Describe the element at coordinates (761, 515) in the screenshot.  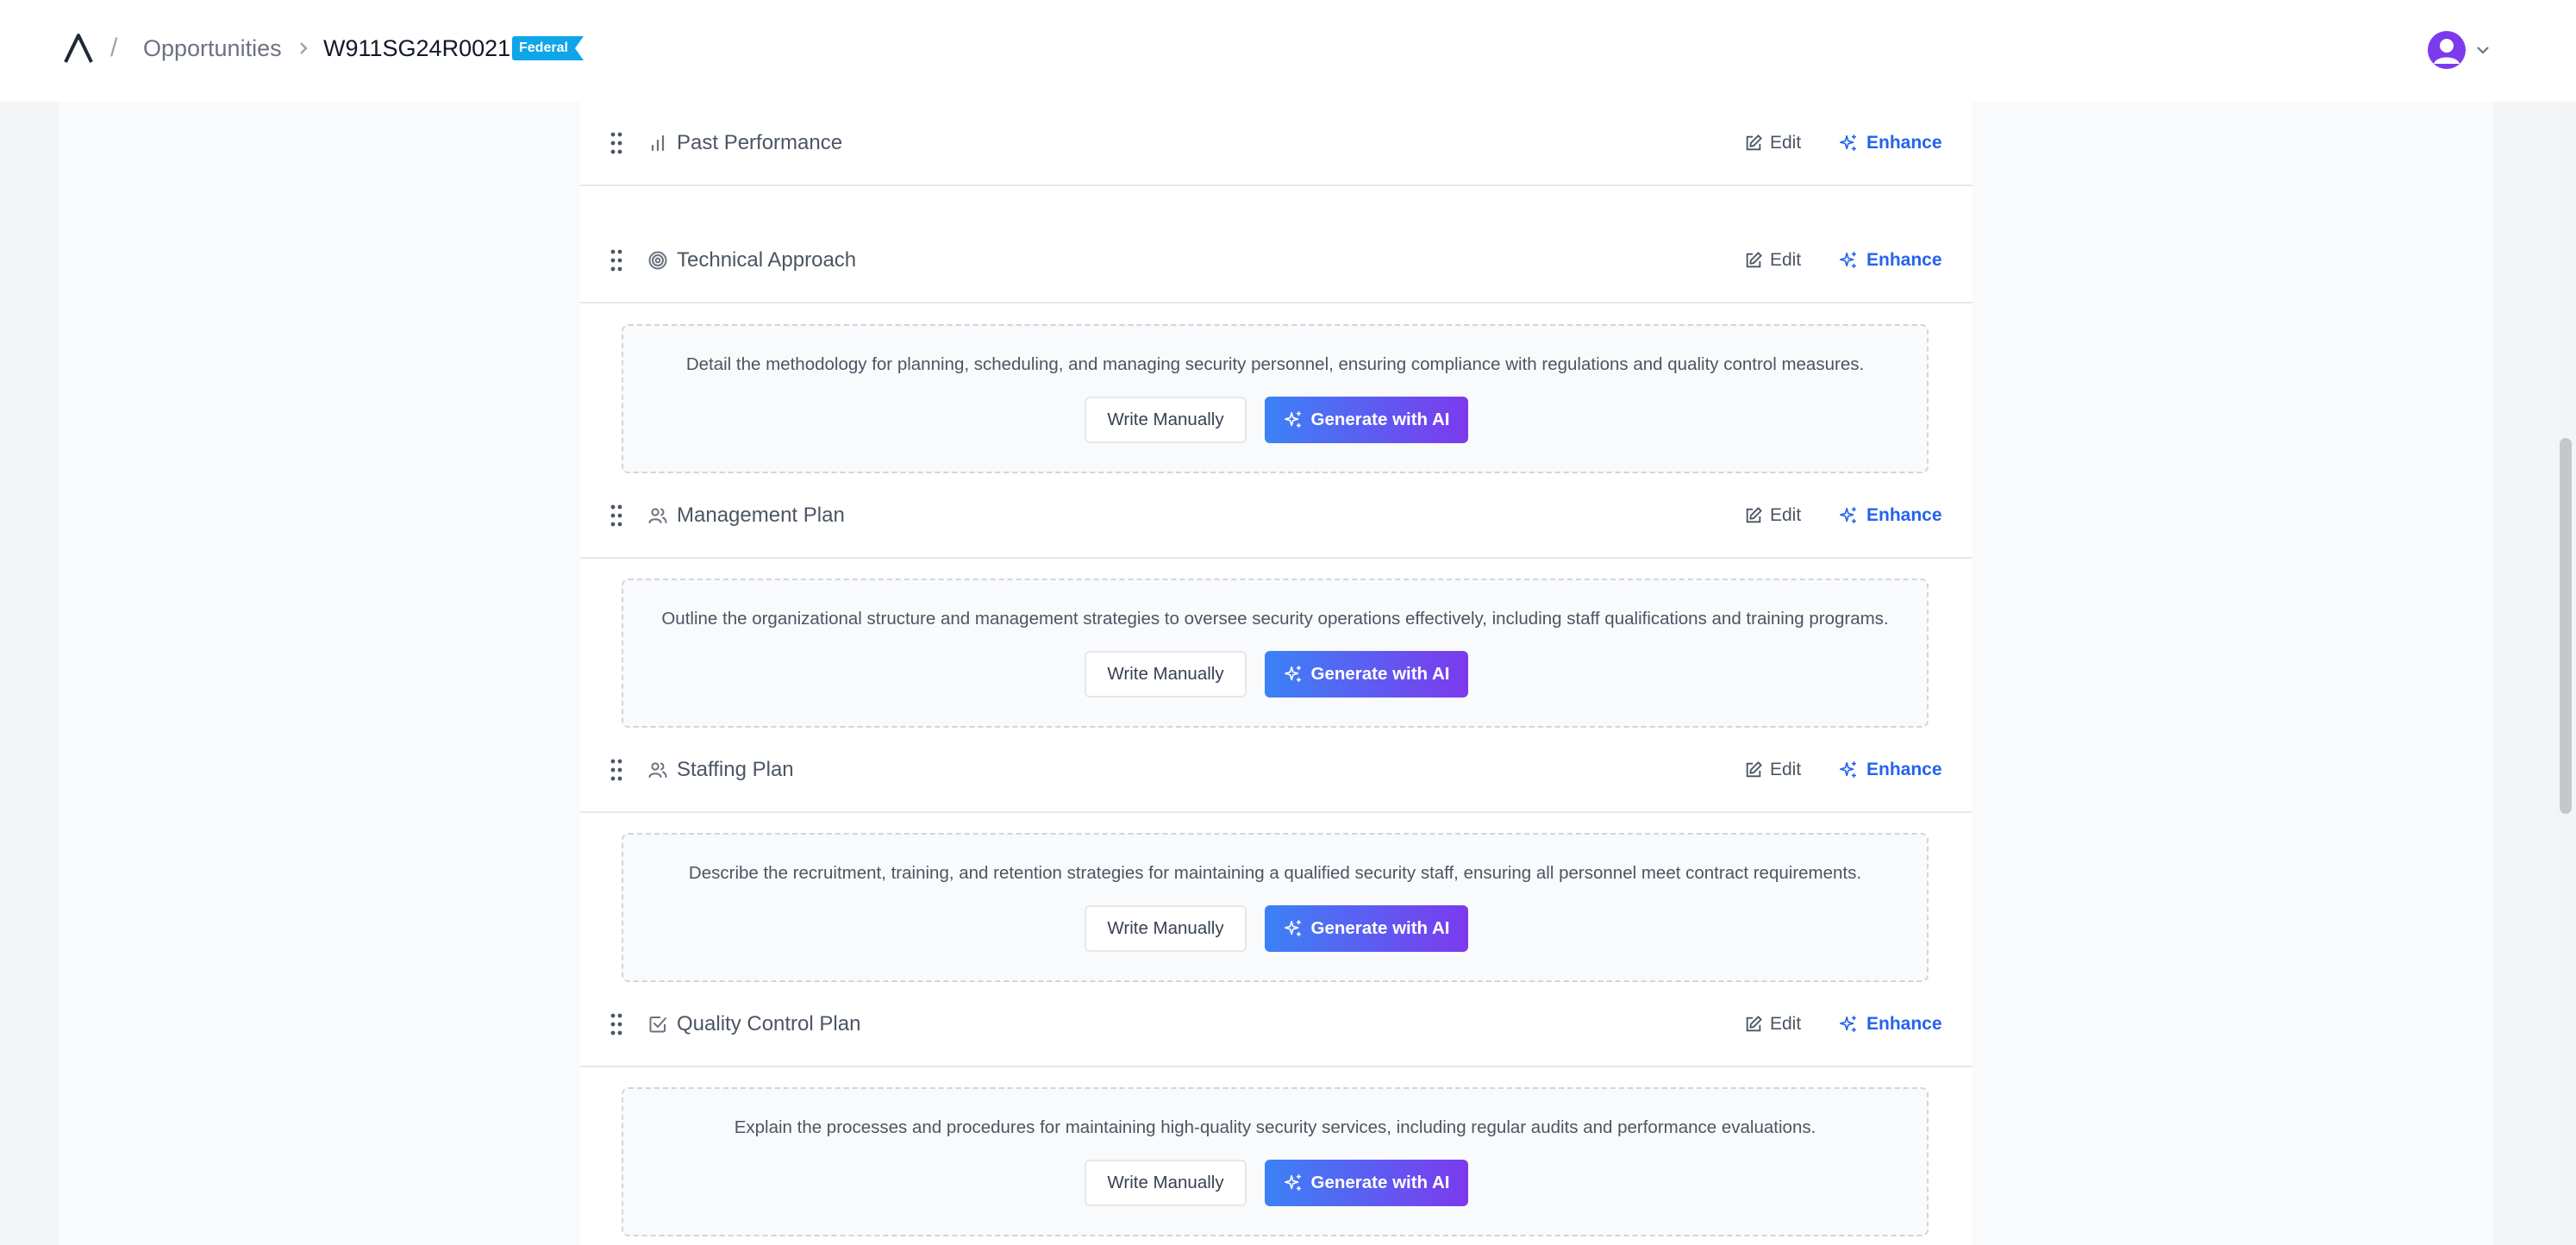
I see `section-title: Management Plan` at that location.